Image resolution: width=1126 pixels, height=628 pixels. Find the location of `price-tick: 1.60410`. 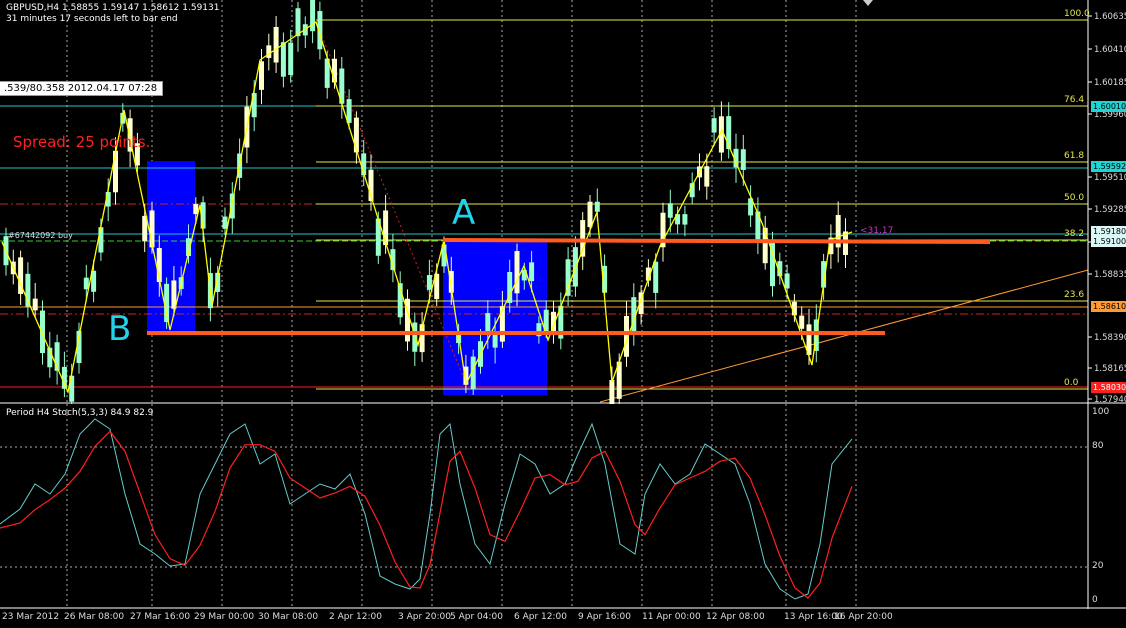

price-tick: 1.60410 is located at coordinates (1110, 50).